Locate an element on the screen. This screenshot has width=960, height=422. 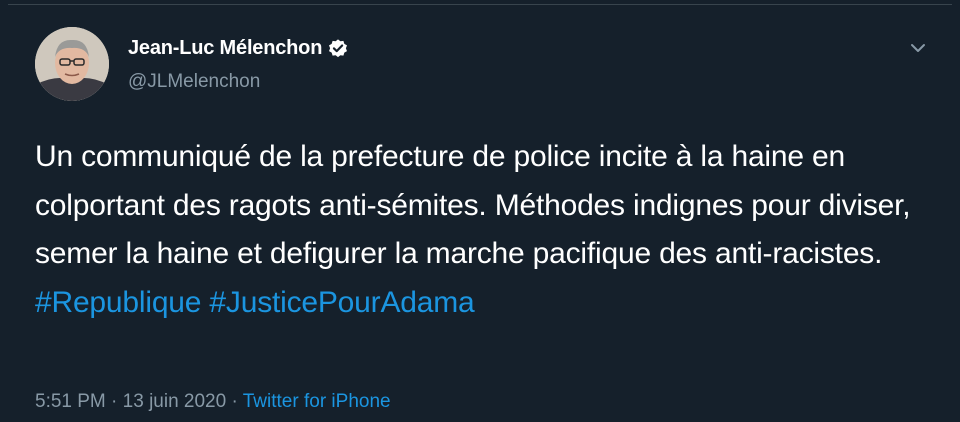
avatar-image is located at coordinates (72, 64).